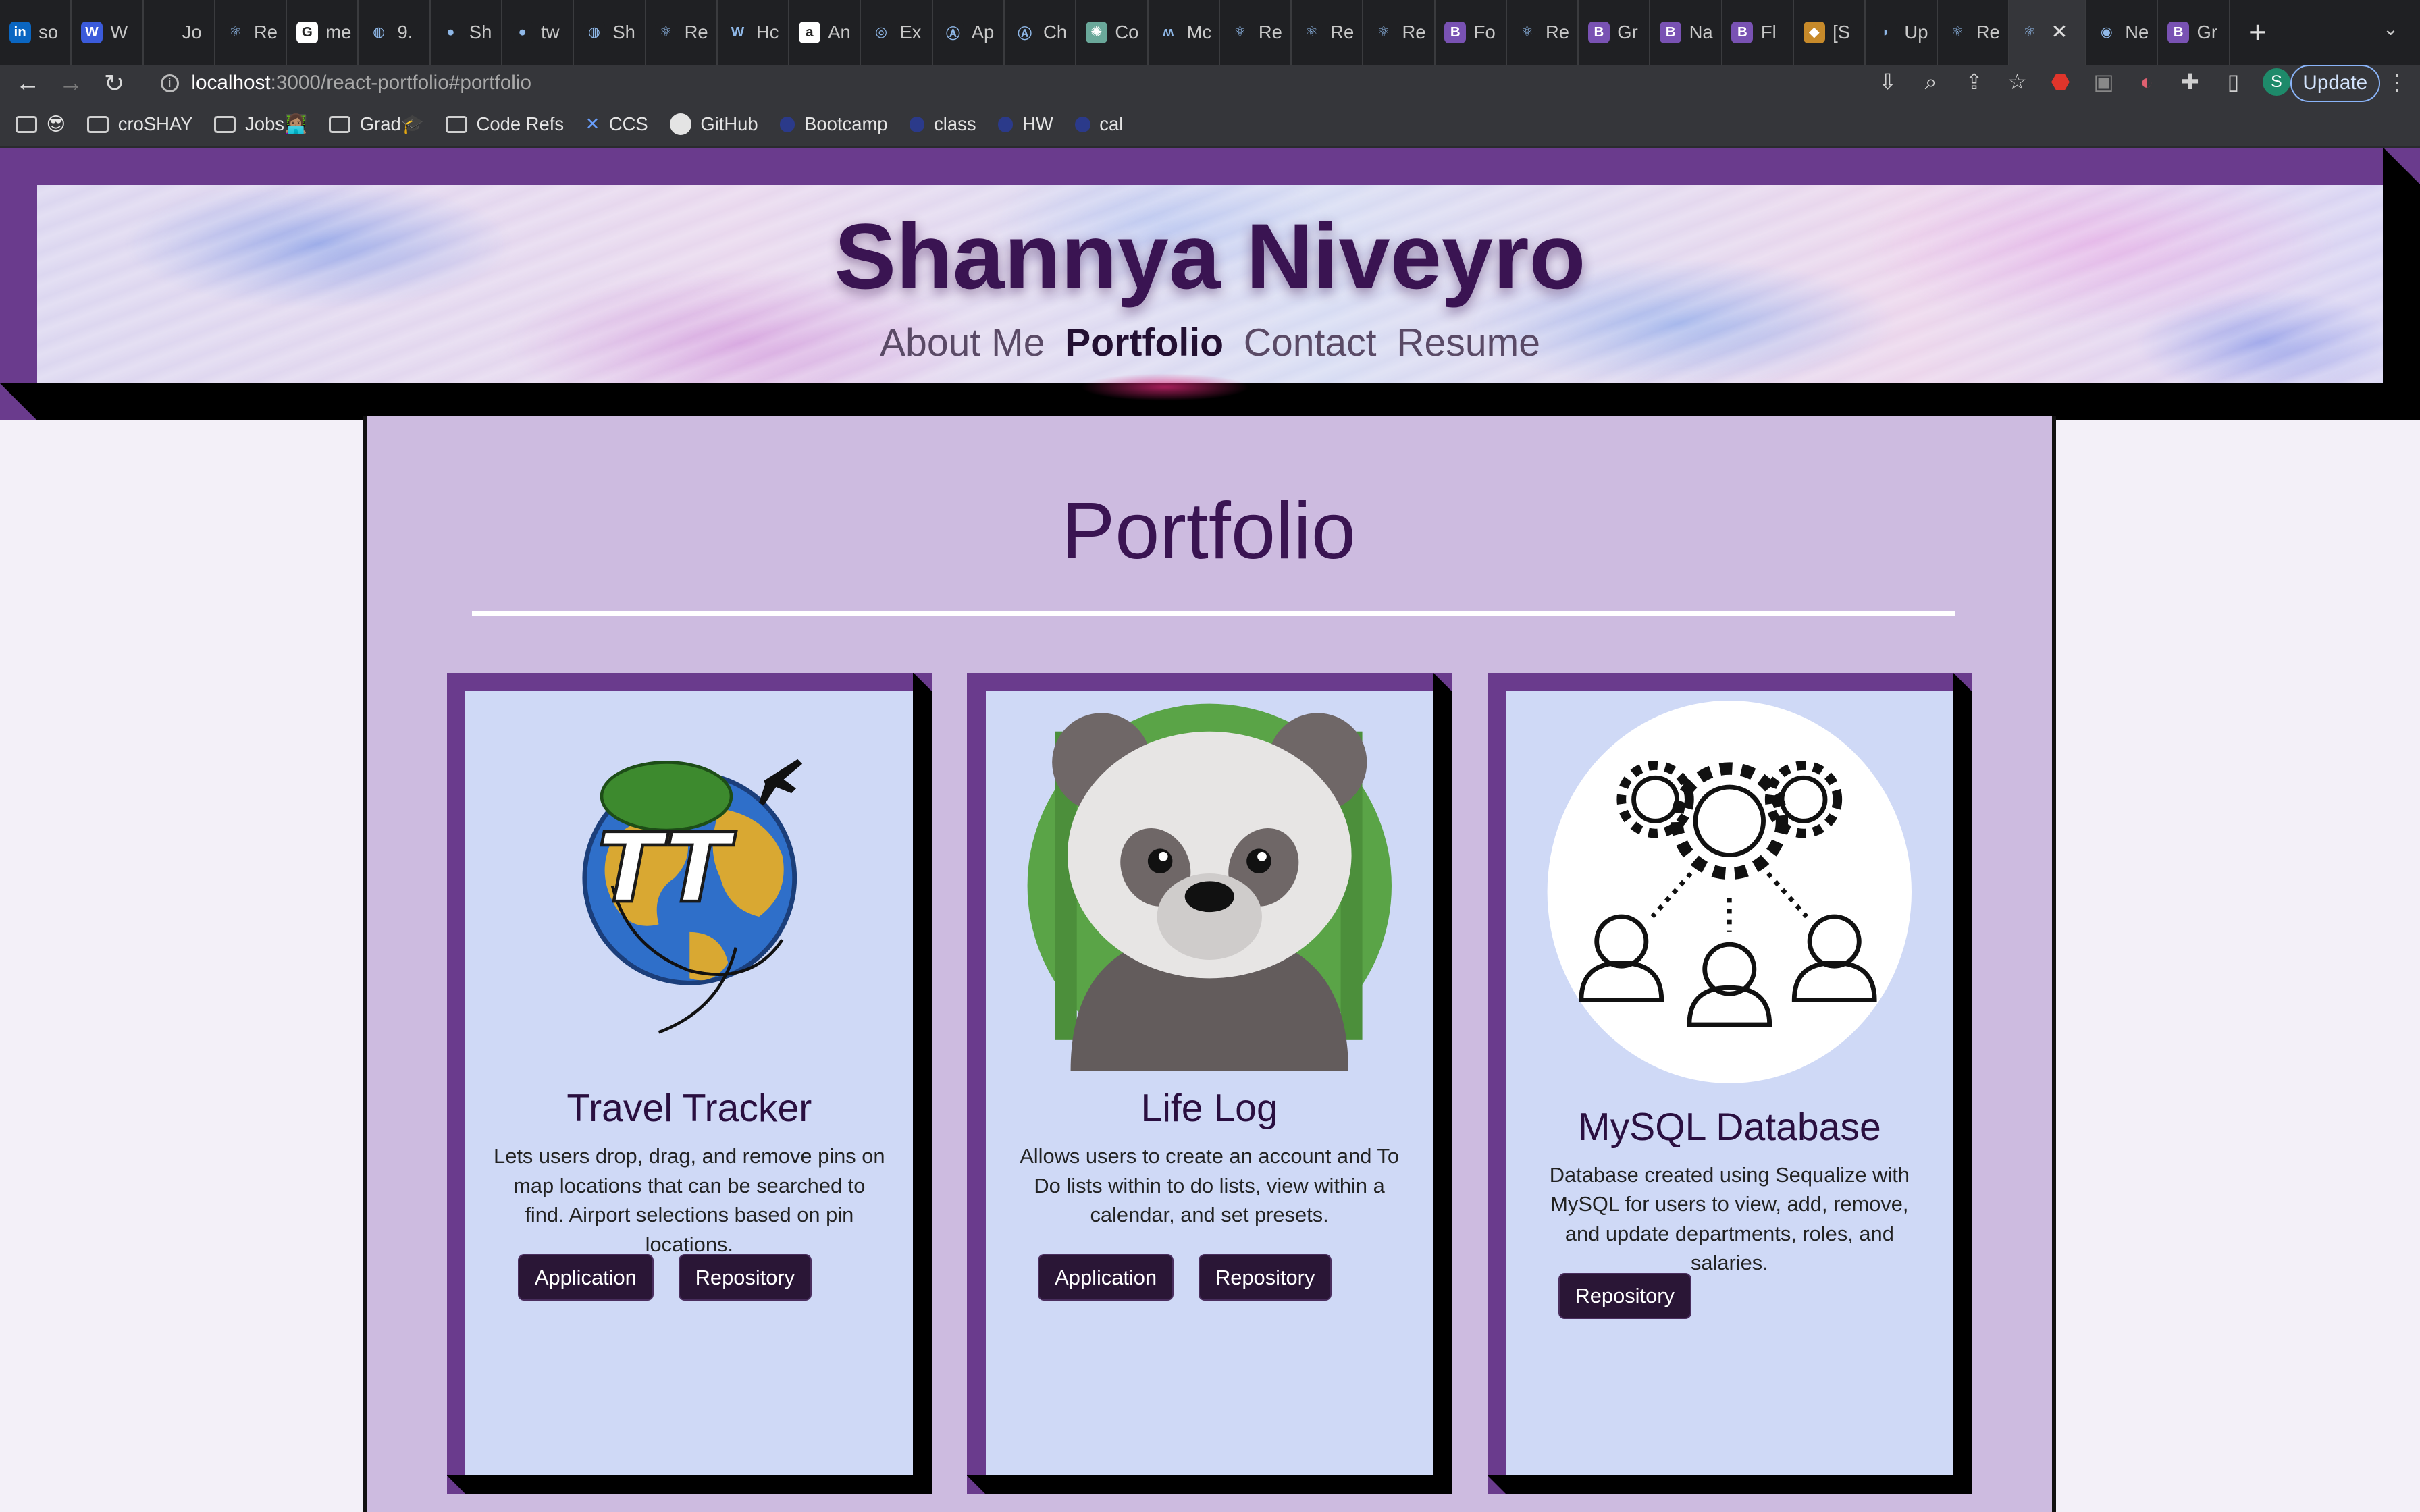 Image resolution: width=2420 pixels, height=1512 pixels. What do you see at coordinates (2335, 83) in the screenshot?
I see `update-button: Update` at bounding box center [2335, 83].